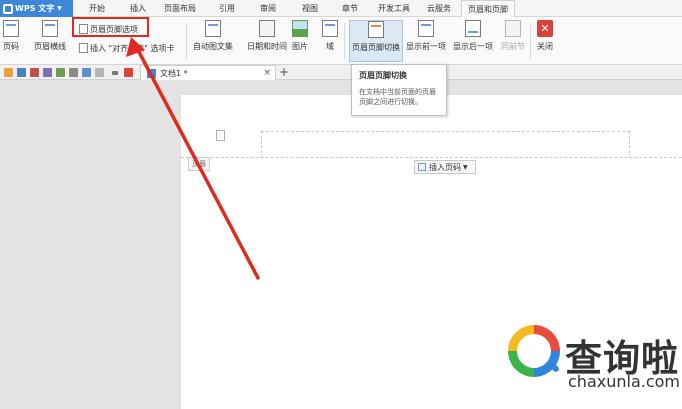  What do you see at coordinates (488, 9) in the screenshot?
I see `tab-header-footer: 页眉和页脚` at bounding box center [488, 9].